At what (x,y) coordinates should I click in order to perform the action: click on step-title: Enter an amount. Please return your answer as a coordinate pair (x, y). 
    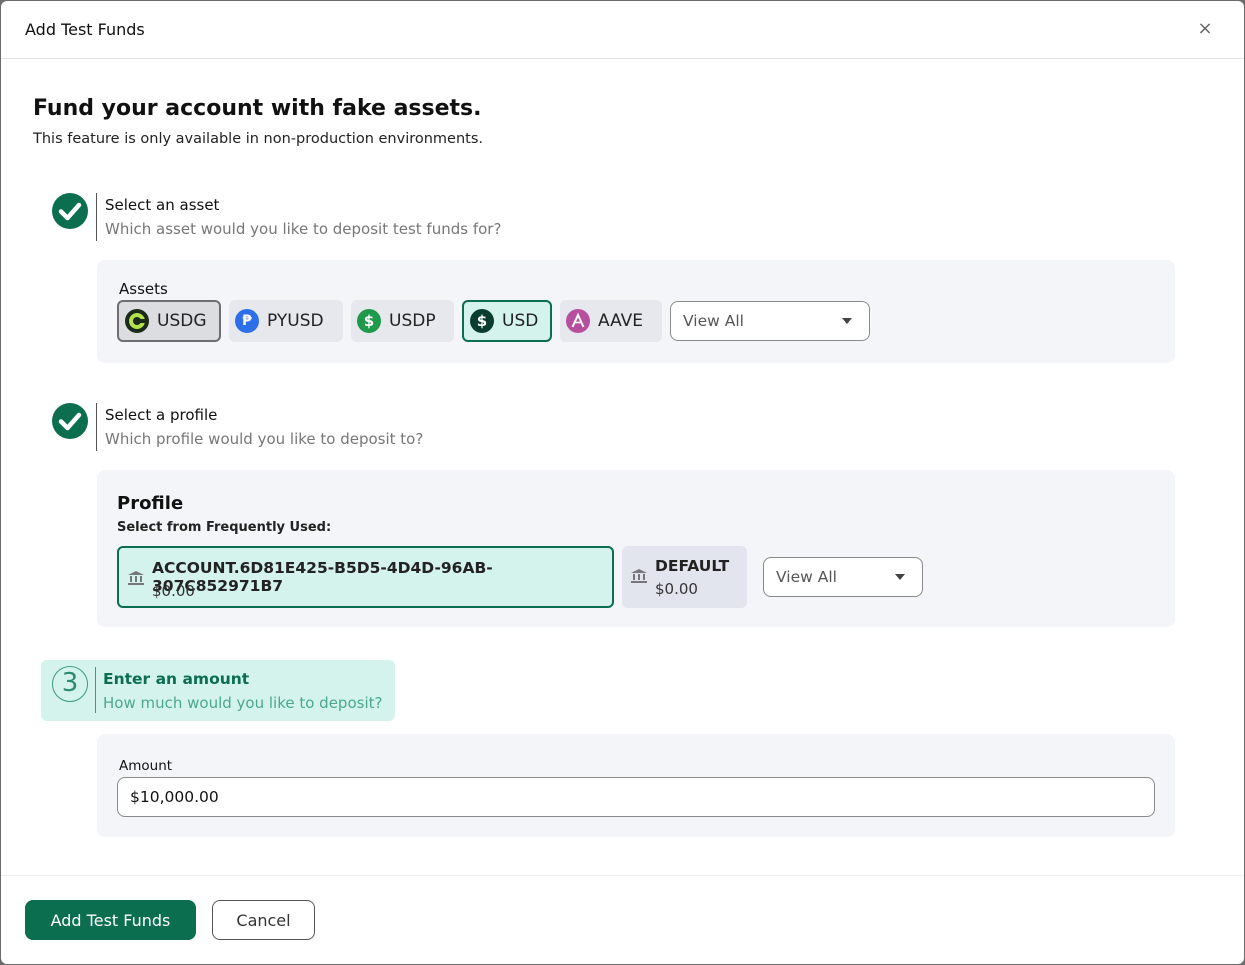
    Looking at the image, I should click on (176, 679).